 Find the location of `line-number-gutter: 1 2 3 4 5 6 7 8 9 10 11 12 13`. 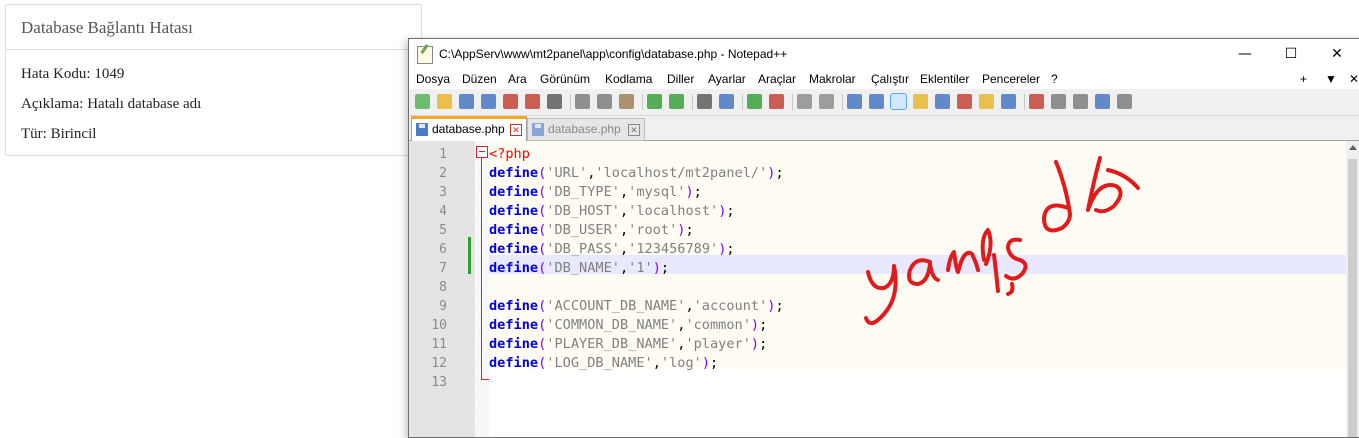

line-number-gutter: 1 2 3 4 5 6 7 8 9 10 11 12 13 is located at coordinates (442, 289).